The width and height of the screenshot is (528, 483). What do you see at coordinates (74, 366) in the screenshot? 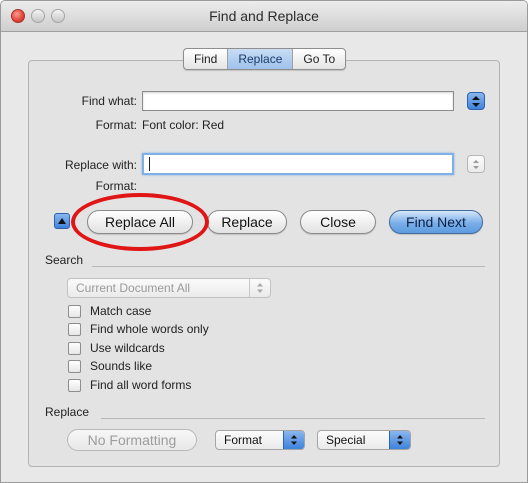
I see `sounds-like-checkbox` at bounding box center [74, 366].